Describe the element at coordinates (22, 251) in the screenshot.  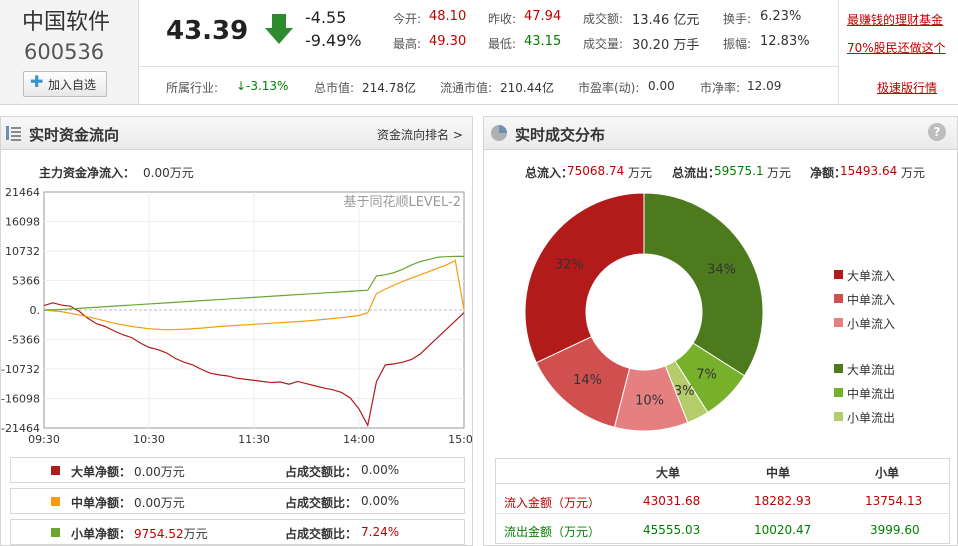
I see `y-tick-label: 10732` at that location.